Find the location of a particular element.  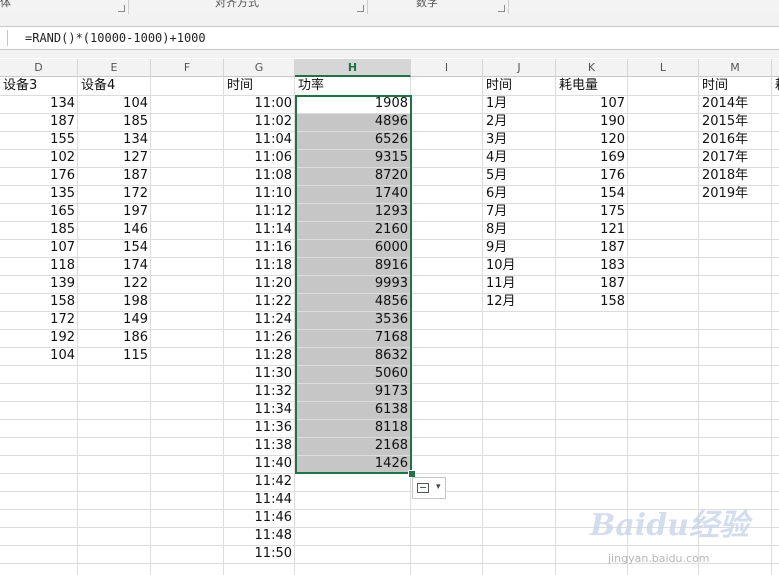

table-cell-month: 3月 is located at coordinates (520, 140).